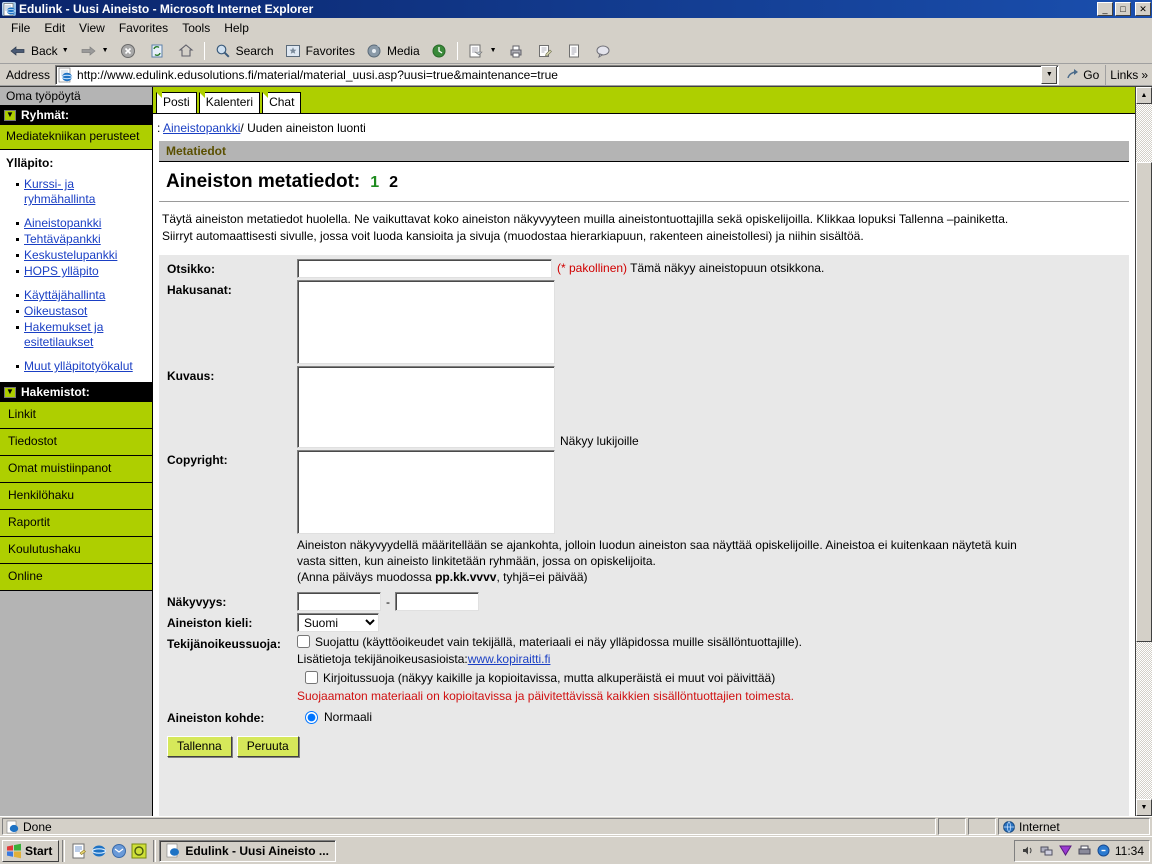 This screenshot has height=864, width=1152. What do you see at coordinates (176, 102) in the screenshot?
I see `tab-posti: Posti` at bounding box center [176, 102].